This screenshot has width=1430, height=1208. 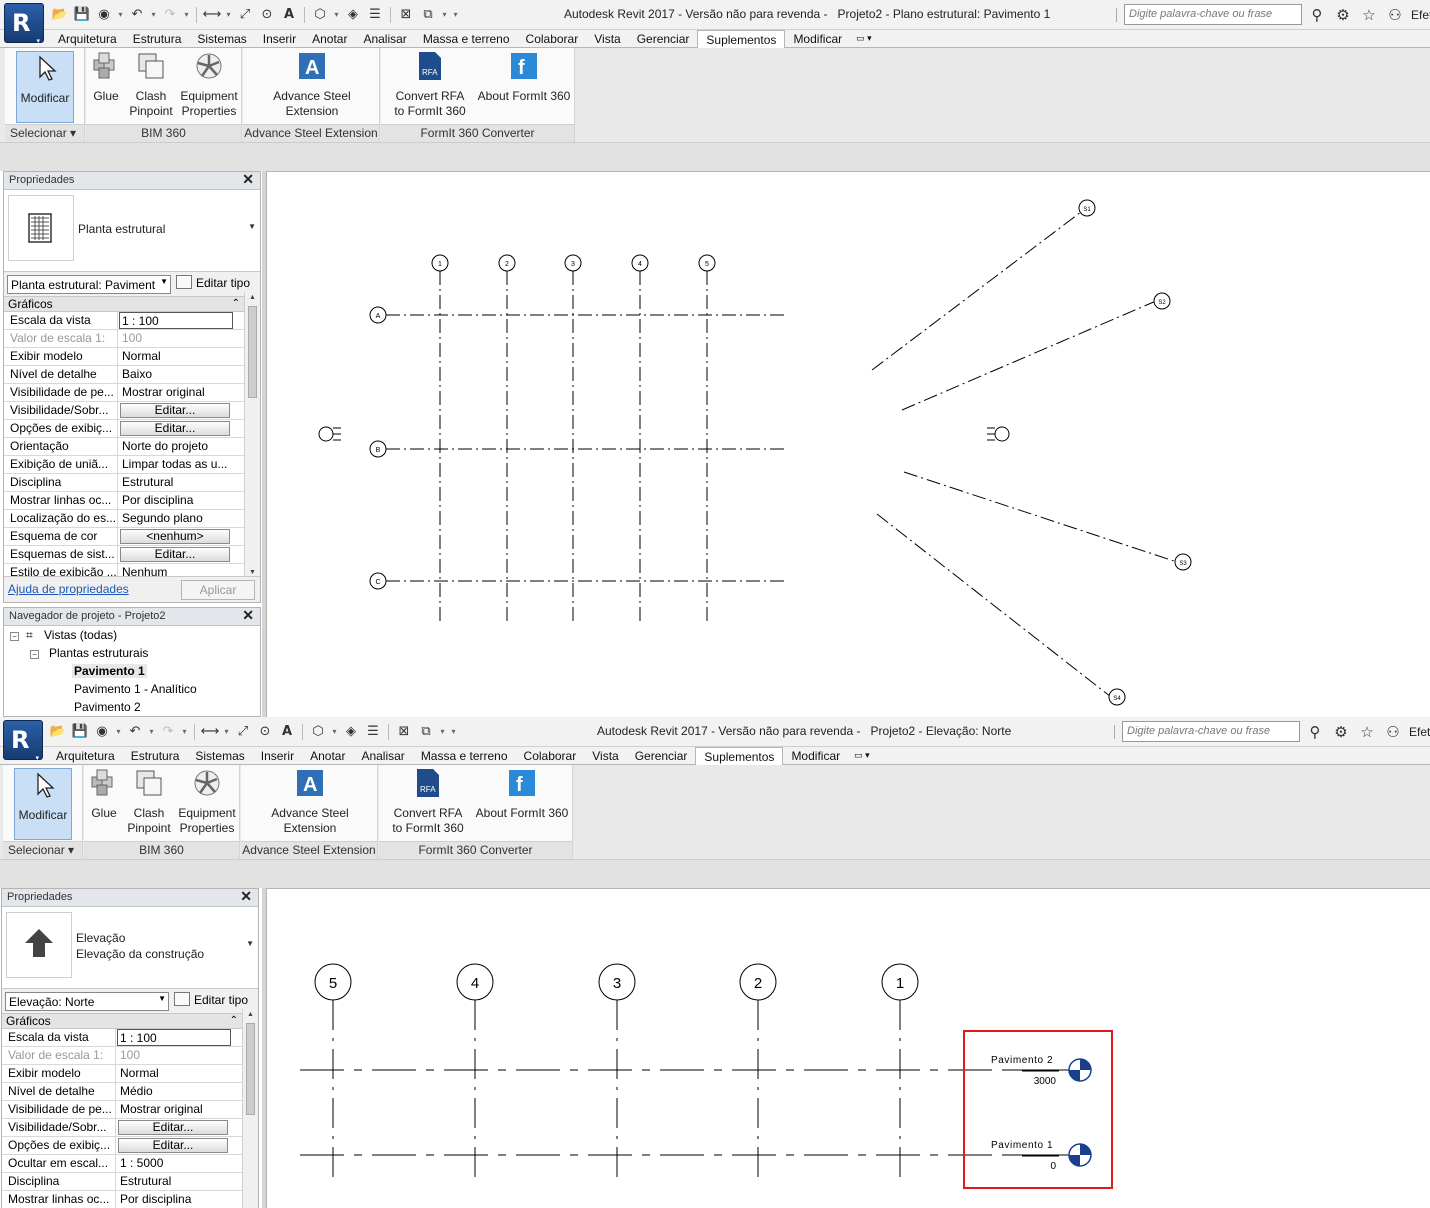 What do you see at coordinates (58, 732) in the screenshot?
I see `open-icon: 📂` at bounding box center [58, 732].